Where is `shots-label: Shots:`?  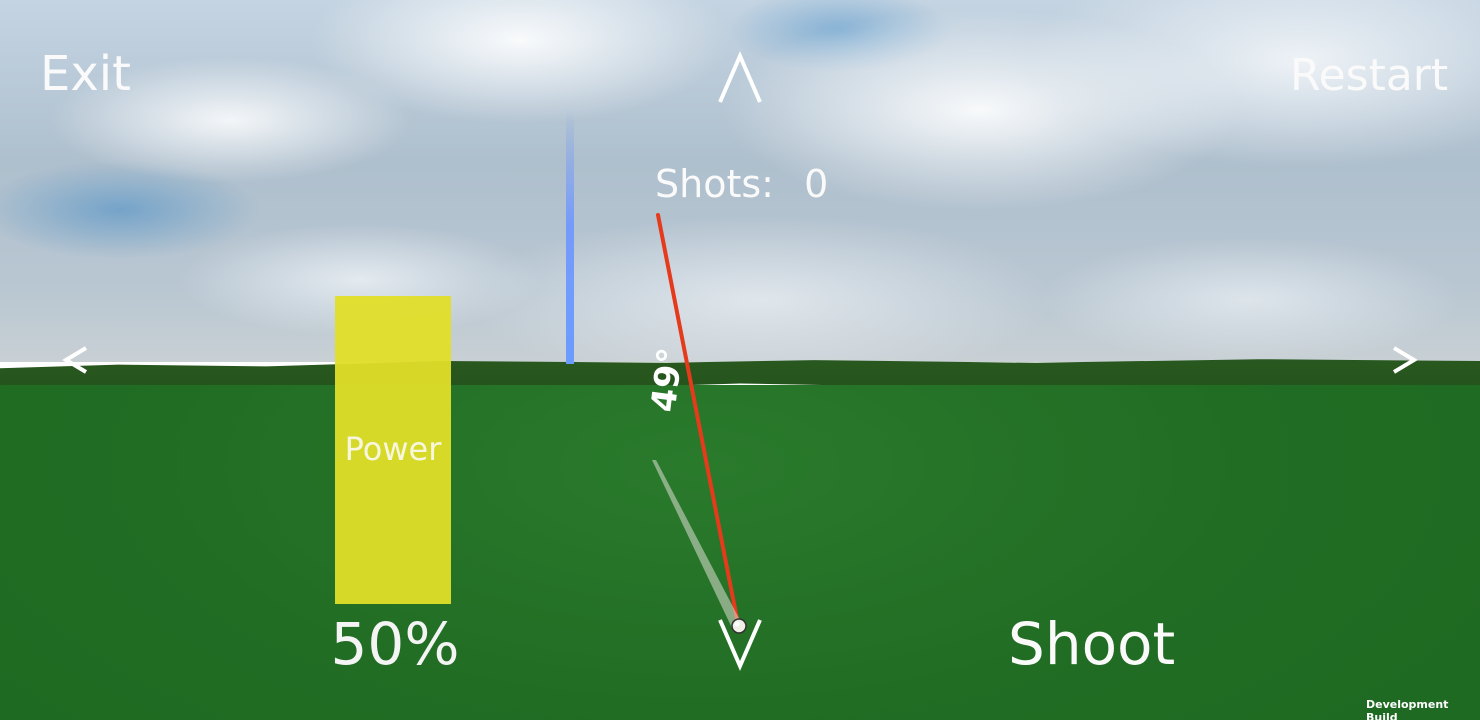
shots-label: Shots: is located at coordinates (714, 184).